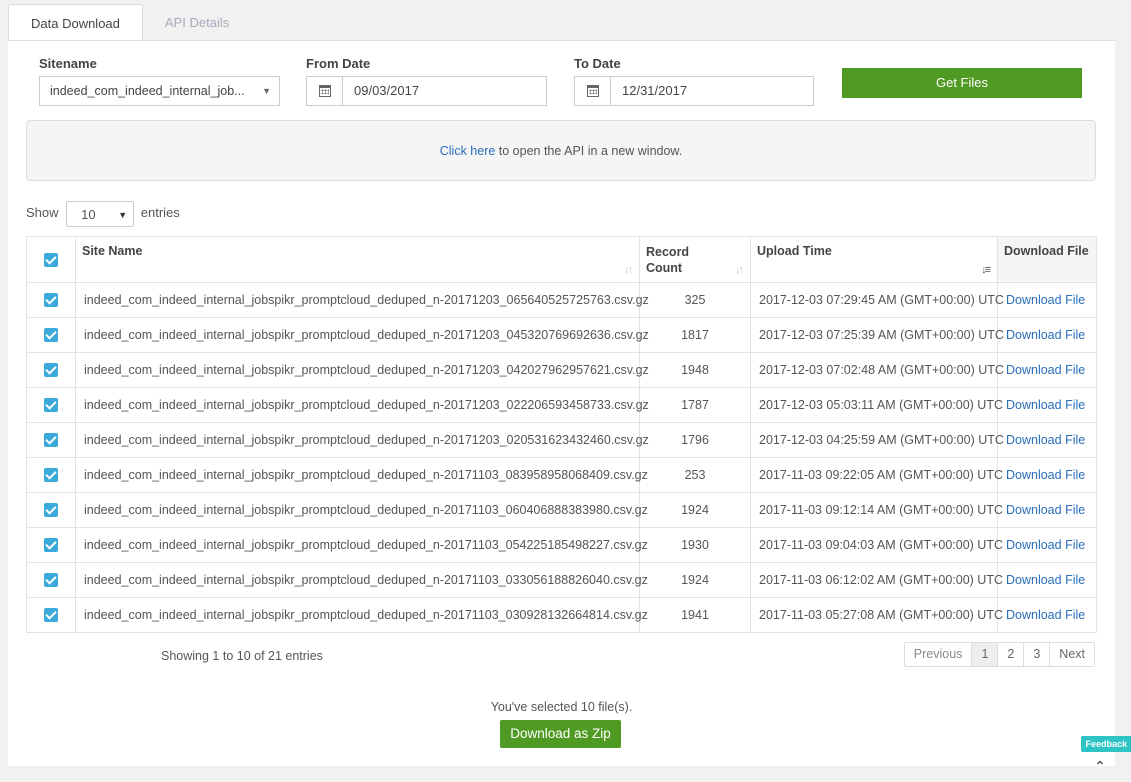  I want to click on tab-api-details: API Details, so click(197, 22).